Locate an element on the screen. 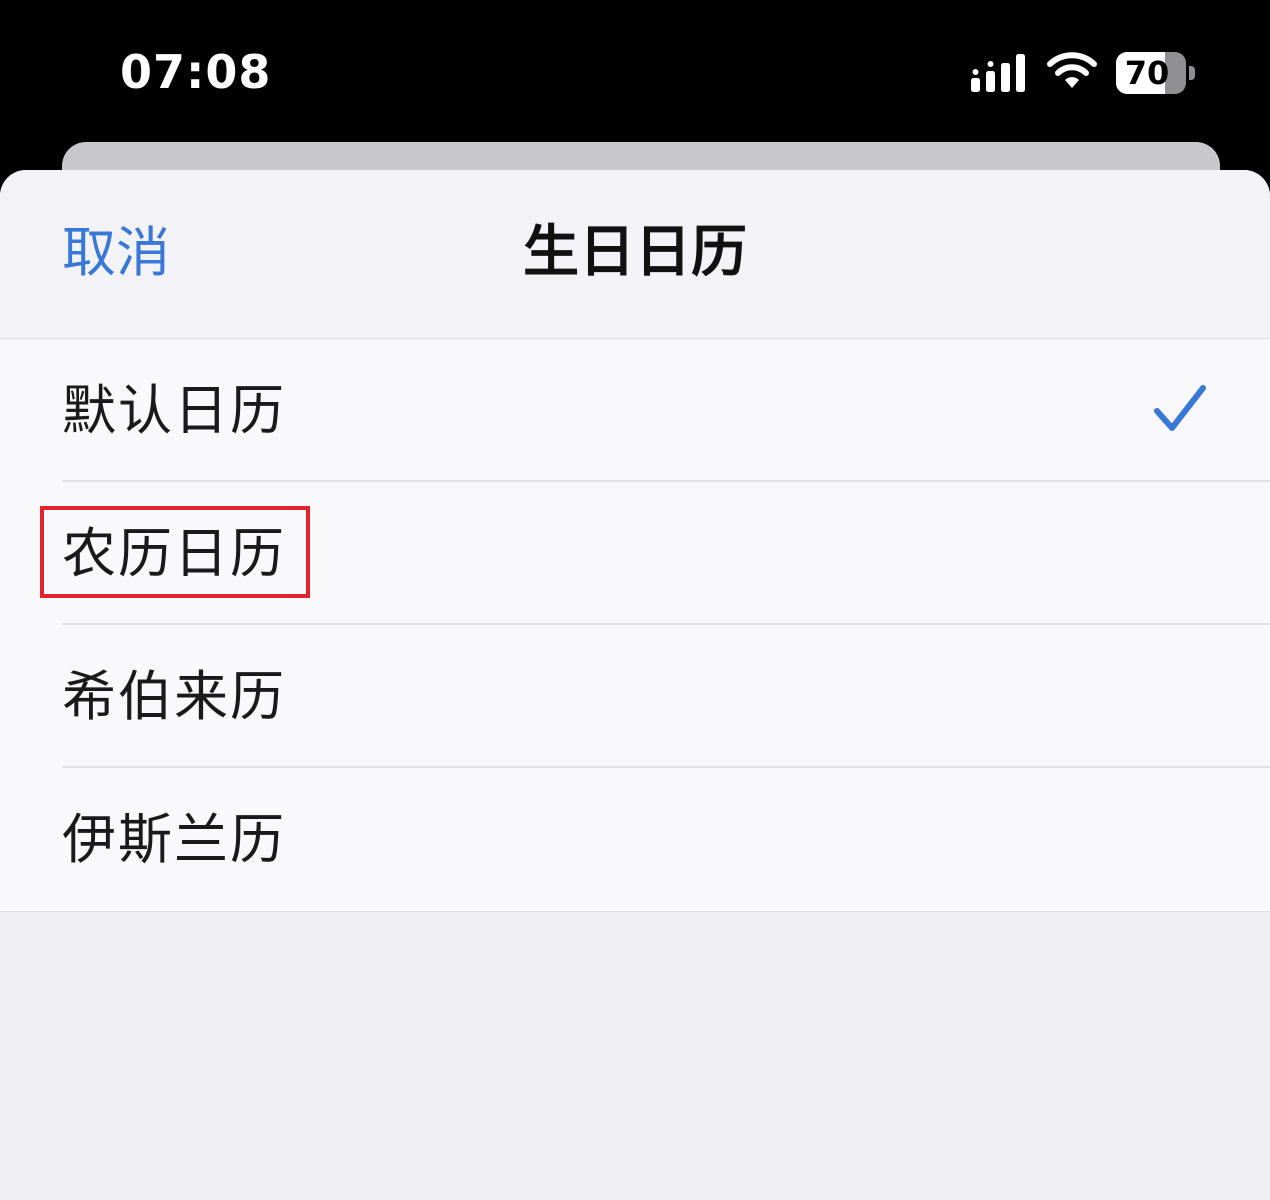 The image size is (1270, 1200). list-item-default-calendar: 默认日历 is located at coordinates (635, 410).